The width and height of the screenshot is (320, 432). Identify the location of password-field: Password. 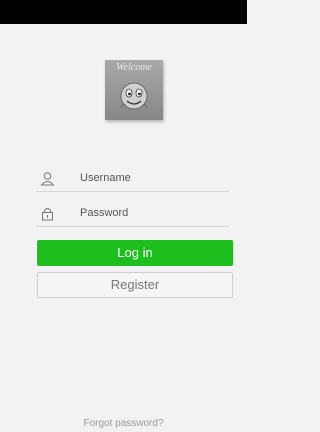
(132, 214).